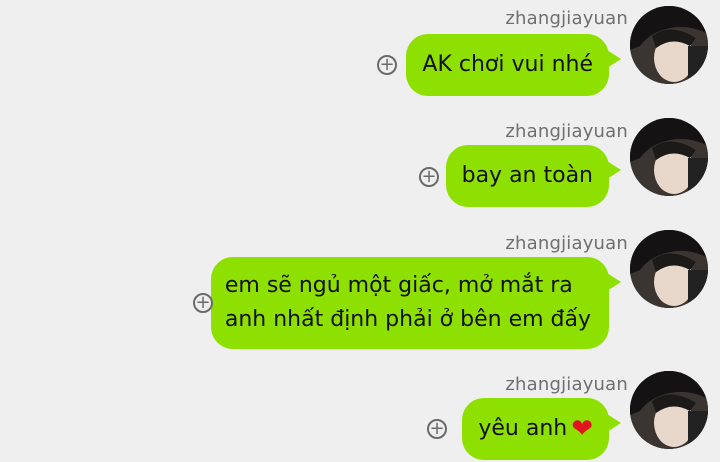 The height and width of the screenshot is (462, 720). What do you see at coordinates (582, 429) in the screenshot?
I see `heart-icon: ❤` at bounding box center [582, 429].